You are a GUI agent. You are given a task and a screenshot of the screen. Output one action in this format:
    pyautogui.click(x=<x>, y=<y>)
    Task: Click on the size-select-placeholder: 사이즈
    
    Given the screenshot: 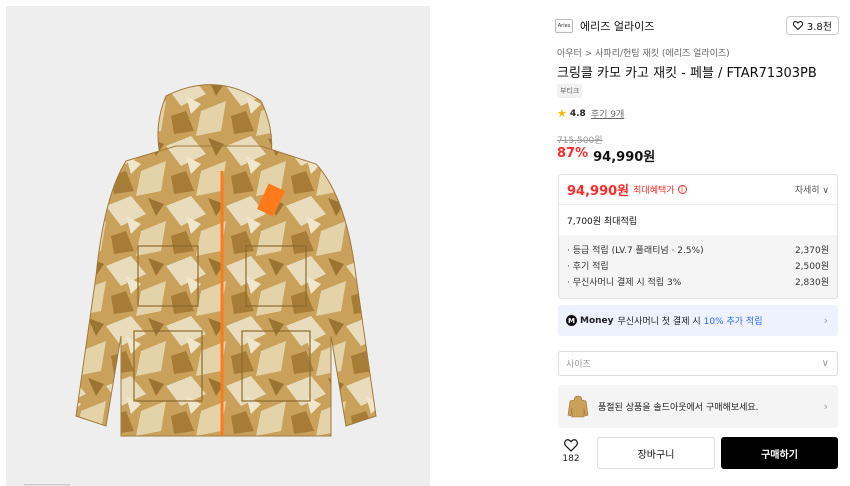 What is the action you would take?
    pyautogui.click(x=578, y=365)
    